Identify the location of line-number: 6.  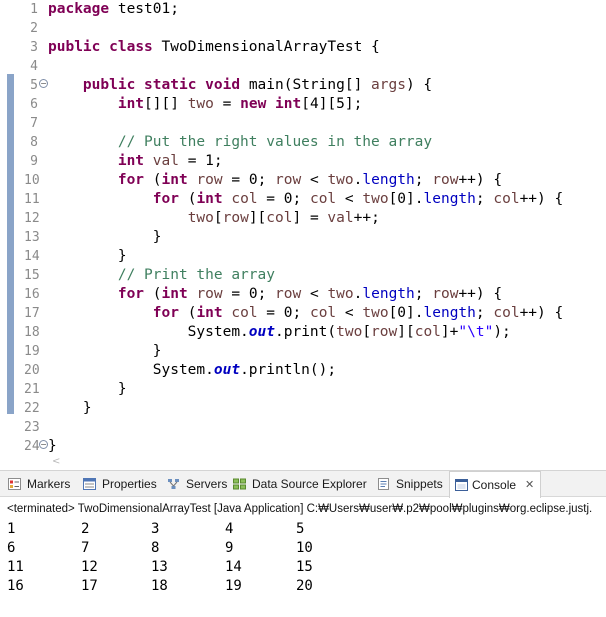
(34, 104).